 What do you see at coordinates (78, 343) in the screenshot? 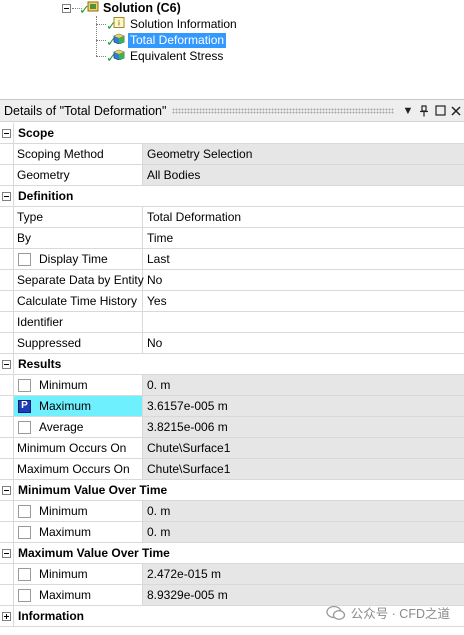
I see `property-name: Suppressed` at bounding box center [78, 343].